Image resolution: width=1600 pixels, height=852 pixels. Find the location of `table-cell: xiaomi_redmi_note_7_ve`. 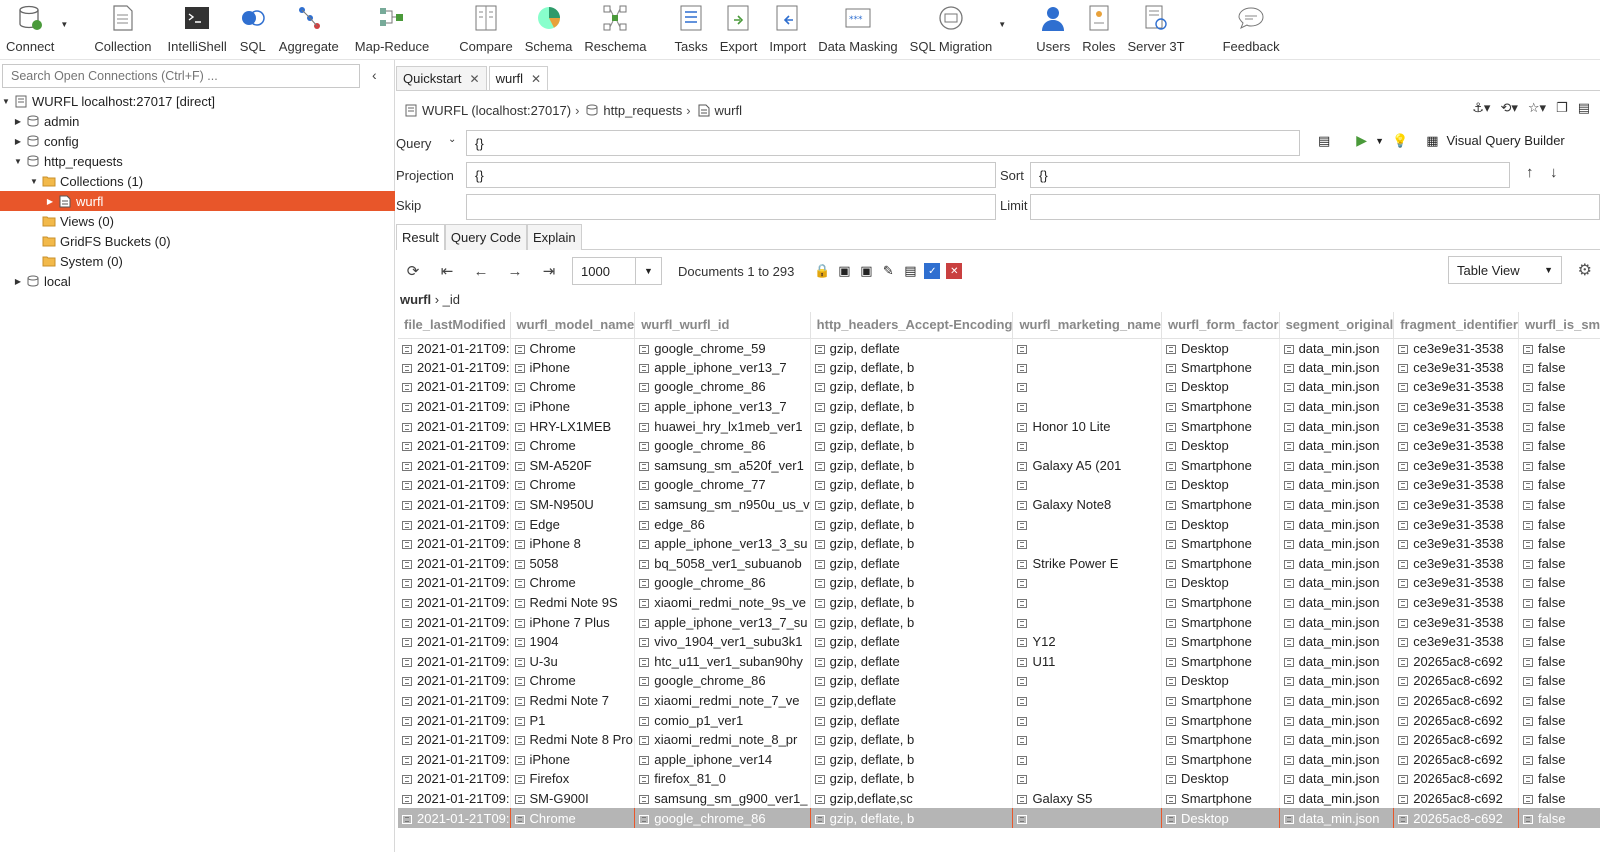

table-cell: xiaomi_redmi_note_7_ve is located at coordinates (722, 700).